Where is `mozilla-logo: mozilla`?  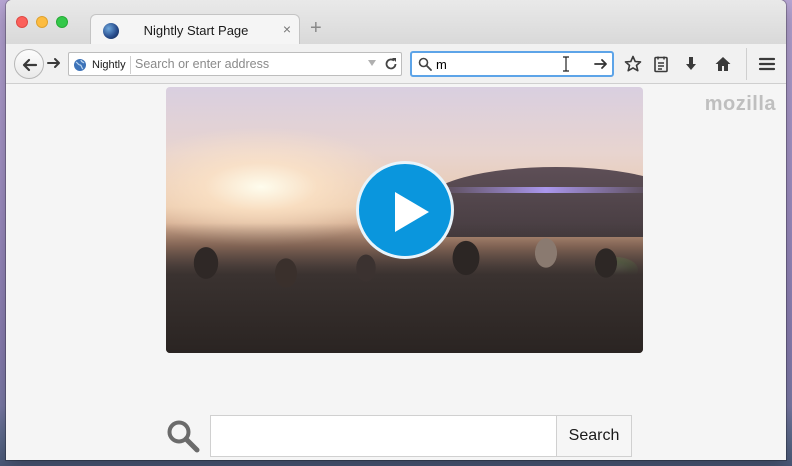 mozilla-logo: mozilla is located at coordinates (740, 104).